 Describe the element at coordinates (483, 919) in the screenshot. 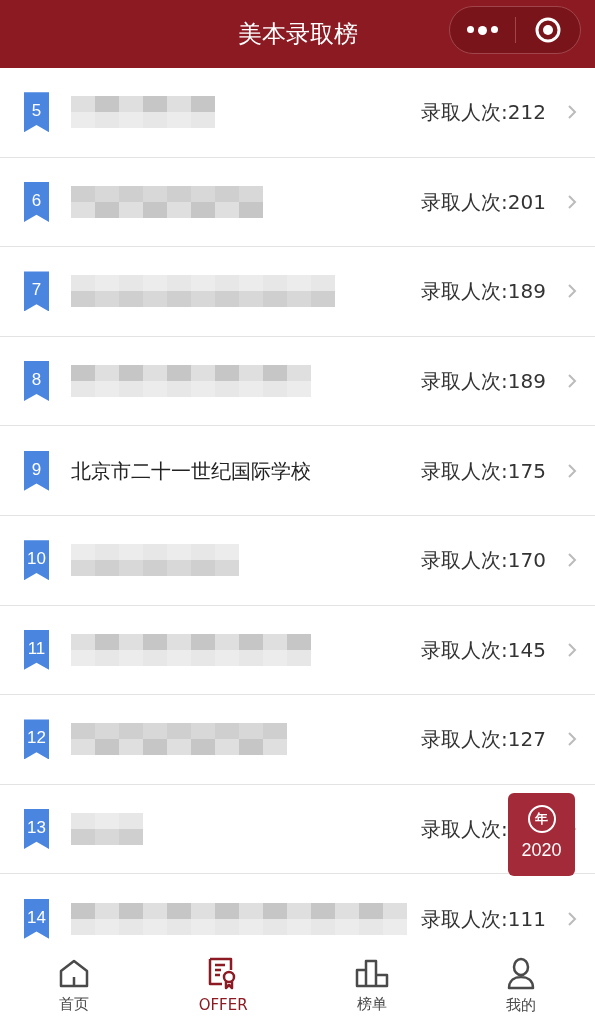

I see `admission-count: 录取人次:111` at that location.